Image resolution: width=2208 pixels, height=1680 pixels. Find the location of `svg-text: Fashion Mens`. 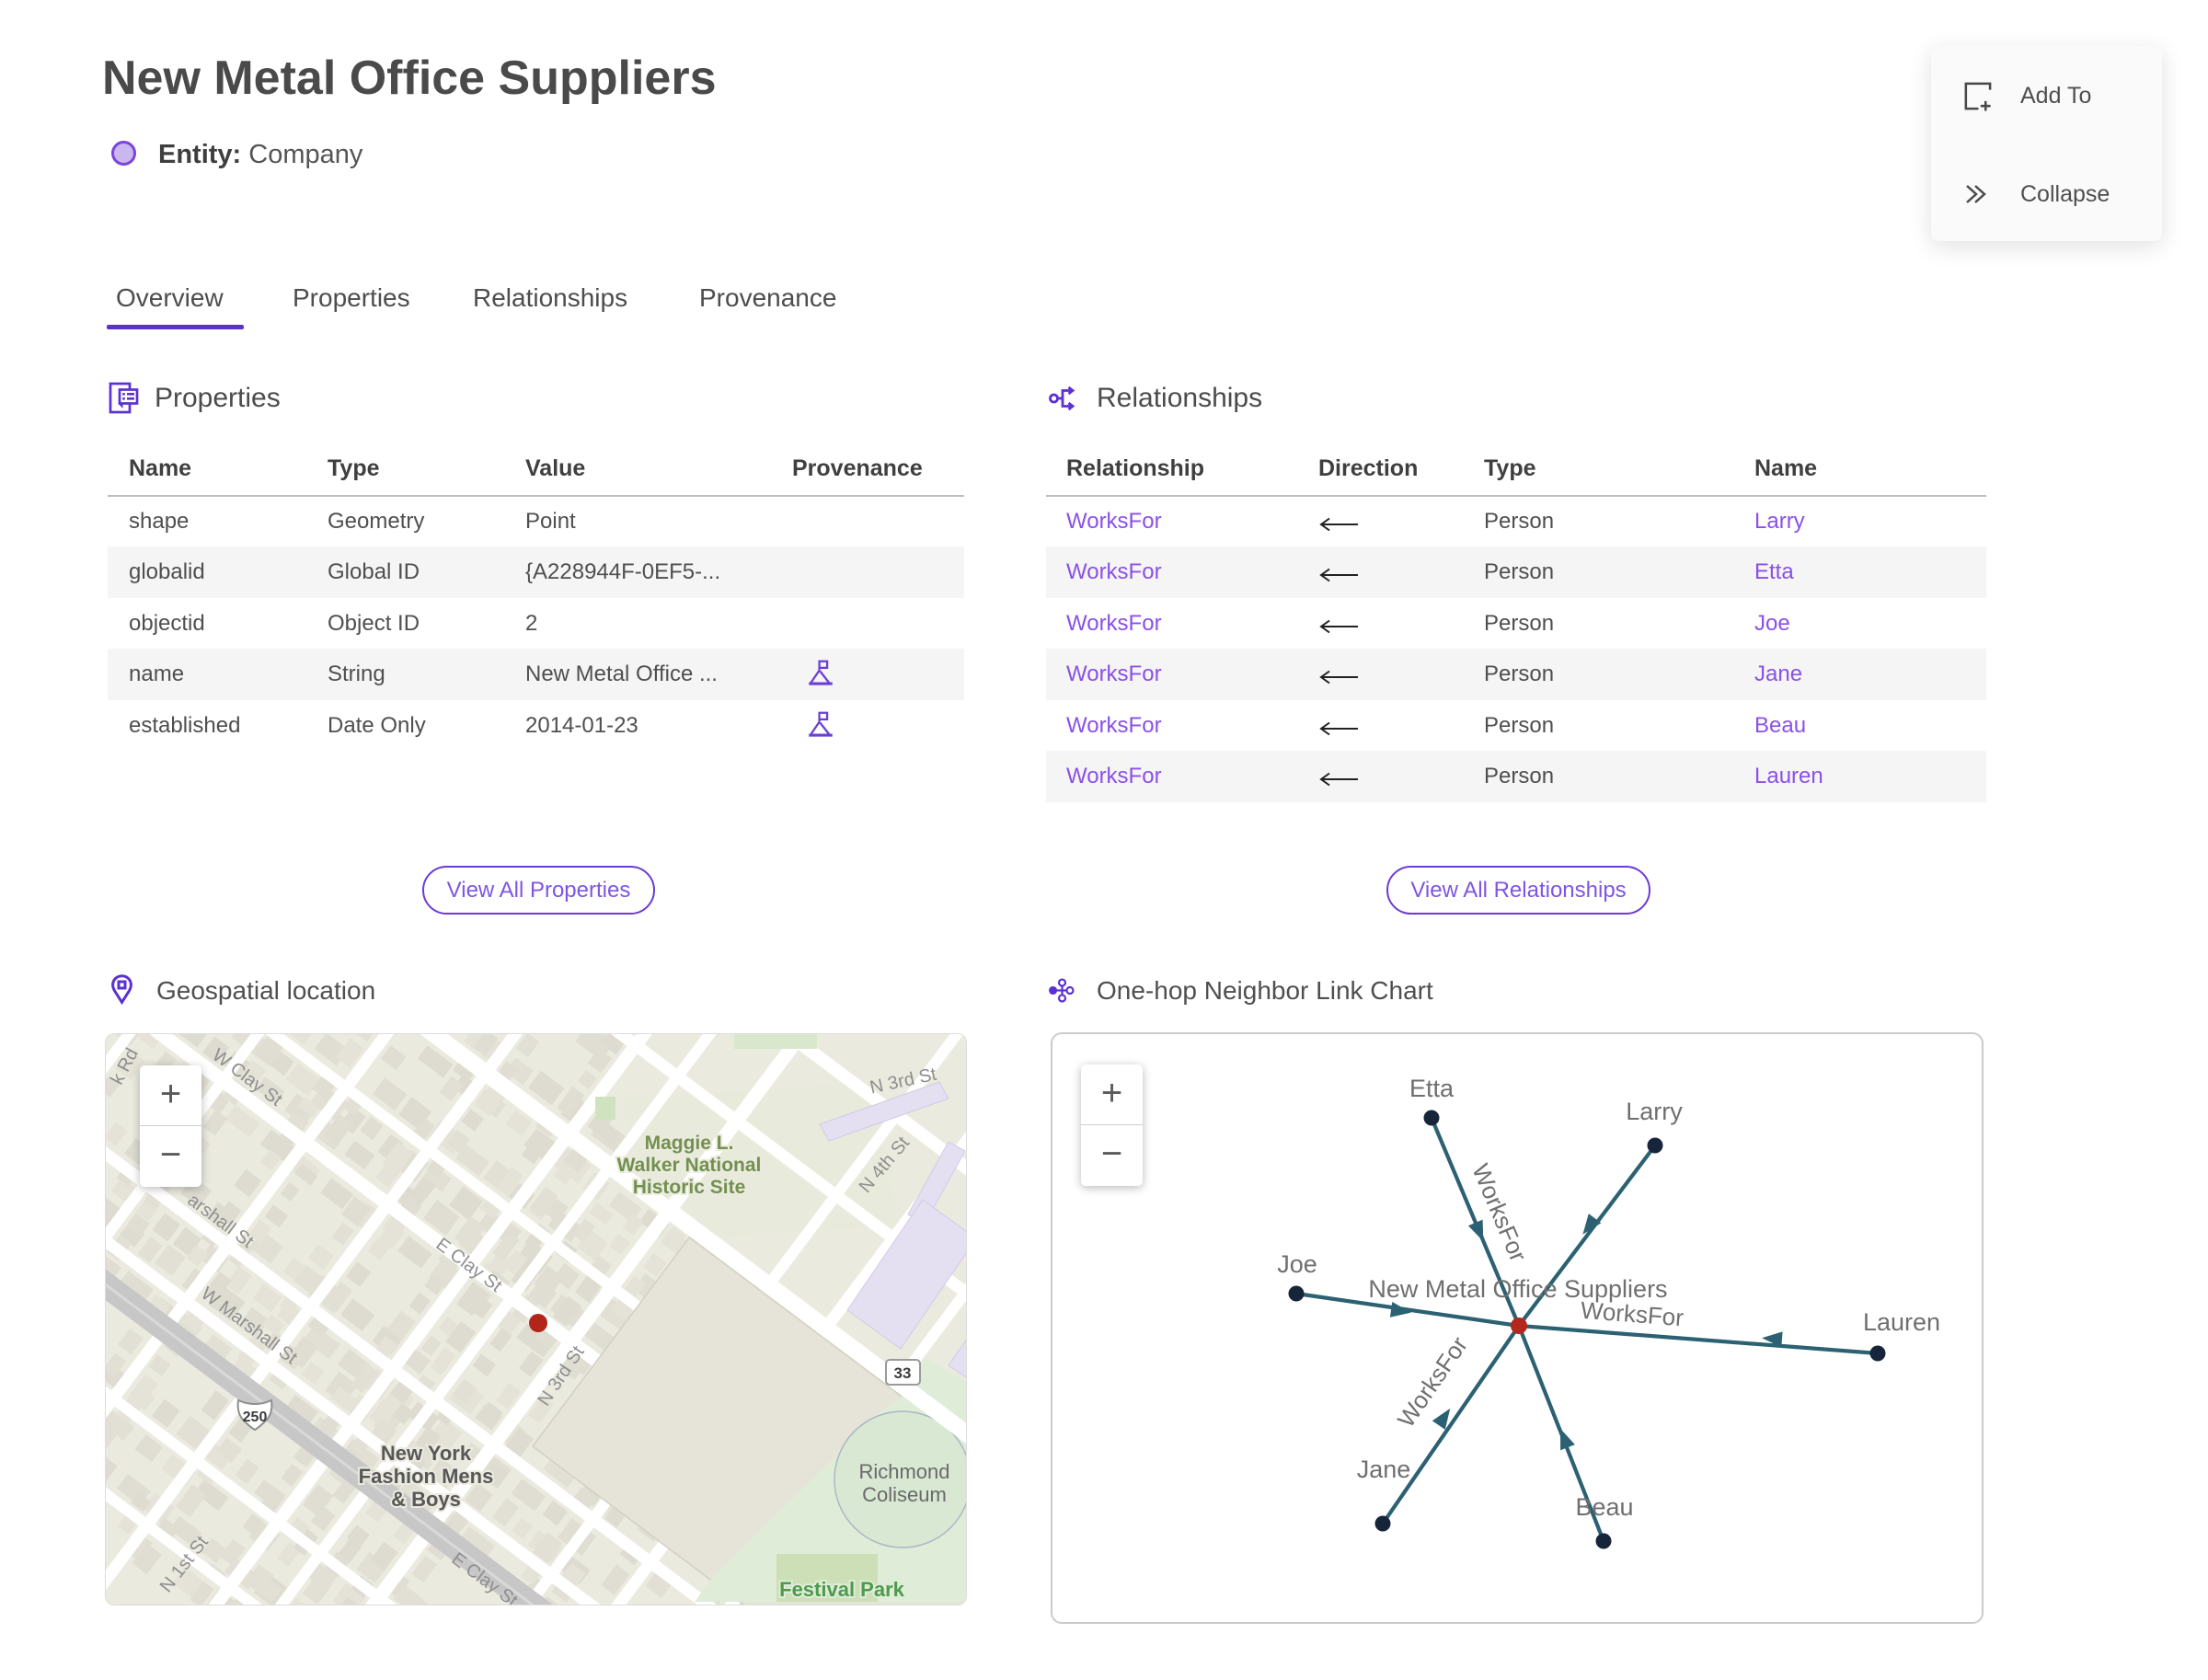

svg-text: Fashion Mens is located at coordinates (426, 1476).